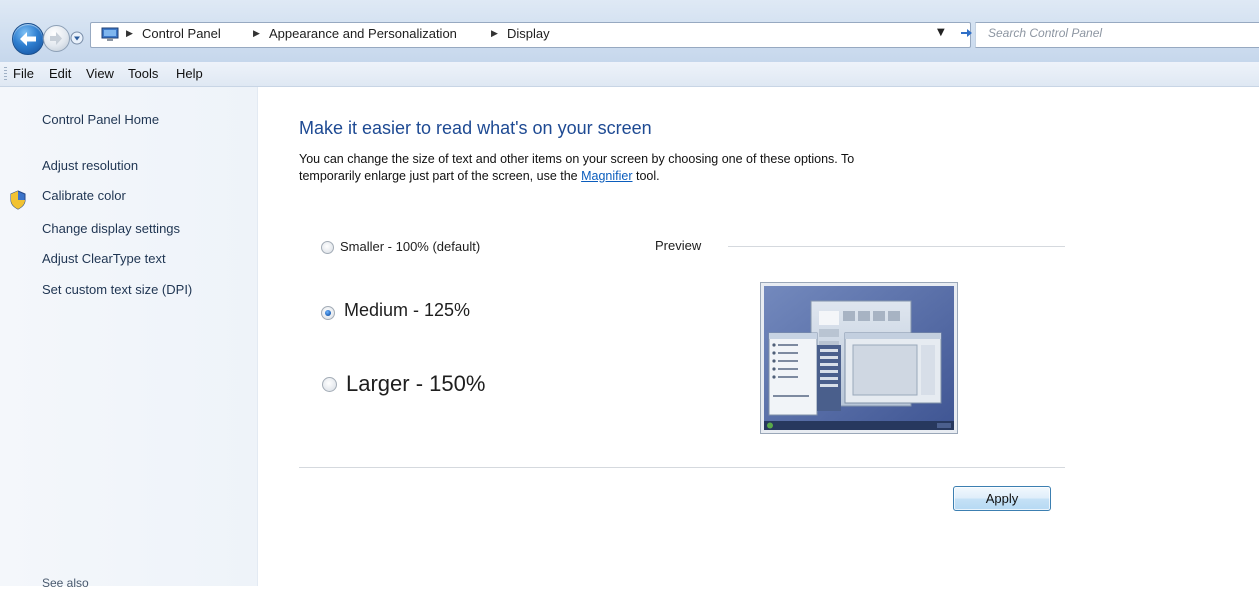 The width and height of the screenshot is (1259, 590). What do you see at coordinates (181, 33) in the screenshot?
I see `breadcrumb-control-panel: Control Panel` at bounding box center [181, 33].